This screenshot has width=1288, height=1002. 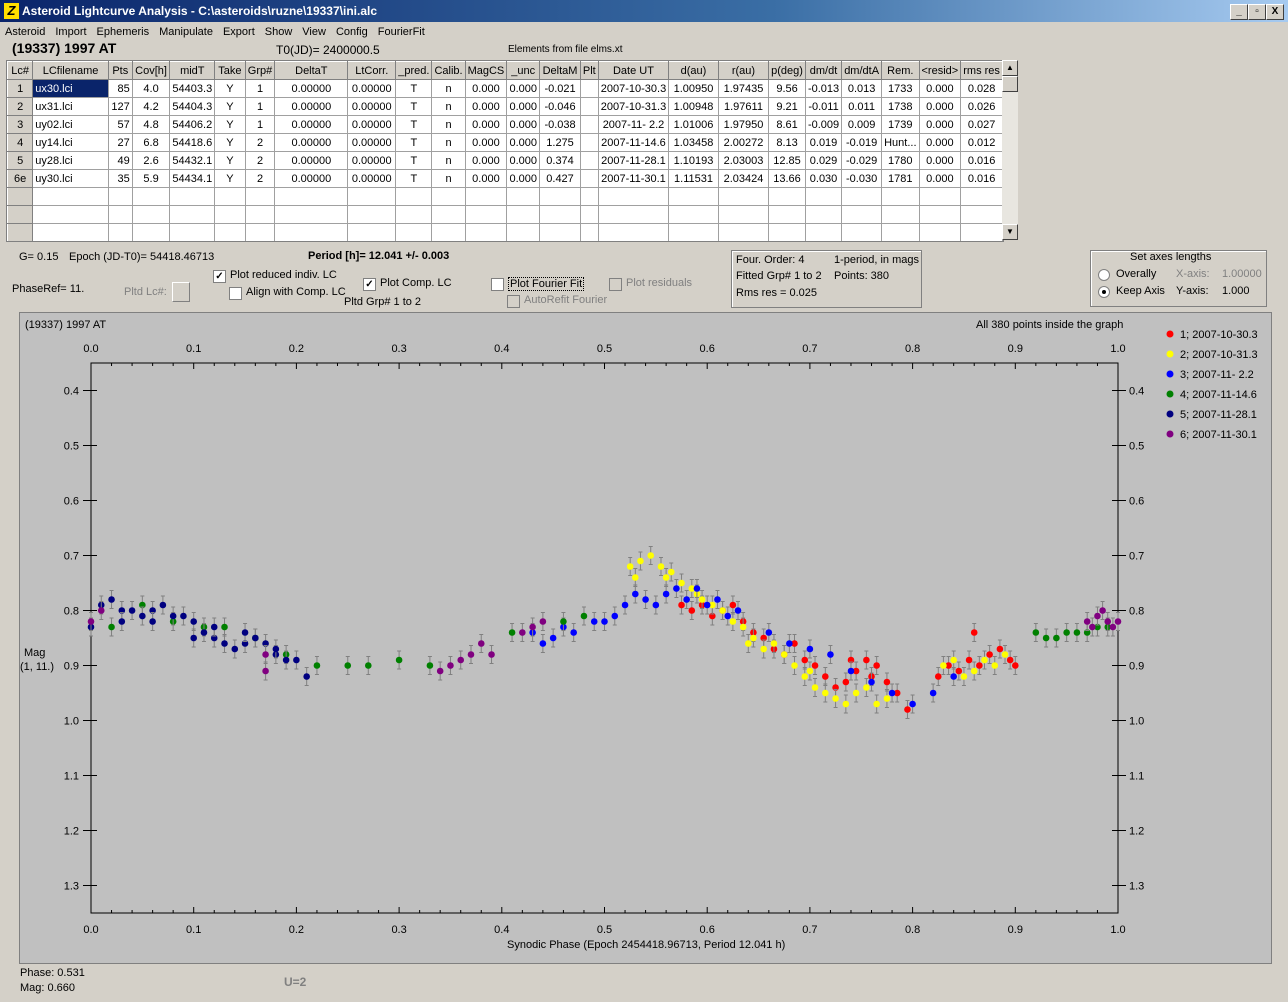 I want to click on table-cell: 2007-11-30.1, so click(x=633, y=178).